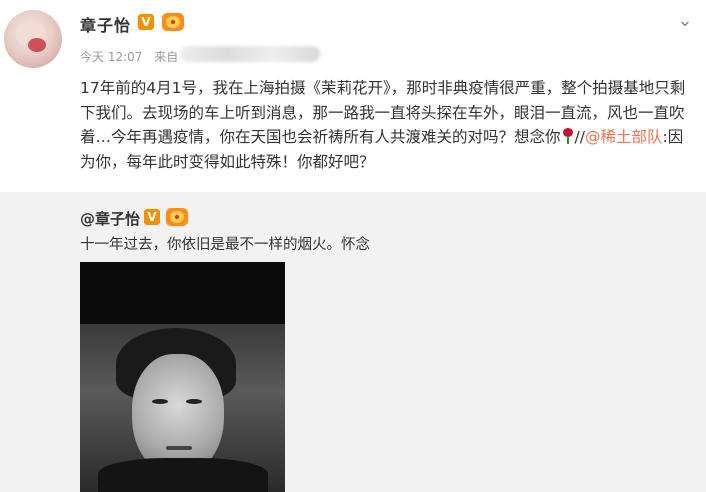  I want to click on avatar, so click(33, 39).